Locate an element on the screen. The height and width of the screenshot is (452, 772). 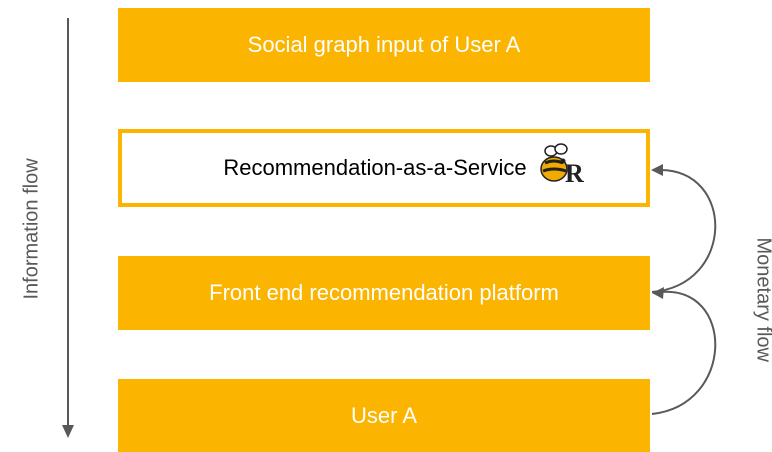
recommendation-service-label: Recommendation-as-a-Service is located at coordinates (375, 167).